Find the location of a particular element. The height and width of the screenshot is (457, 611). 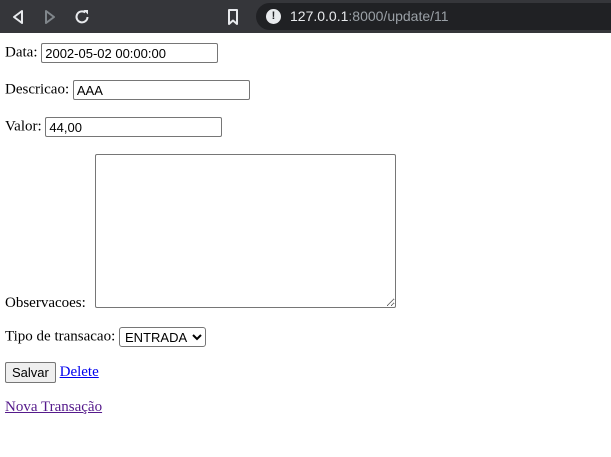

bookmark-icon is located at coordinates (233, 17).